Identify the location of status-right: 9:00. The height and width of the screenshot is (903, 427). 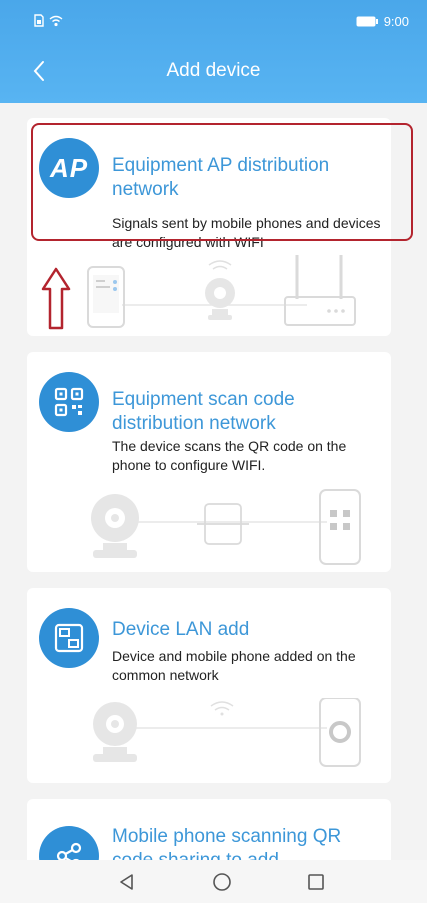
(382, 21).